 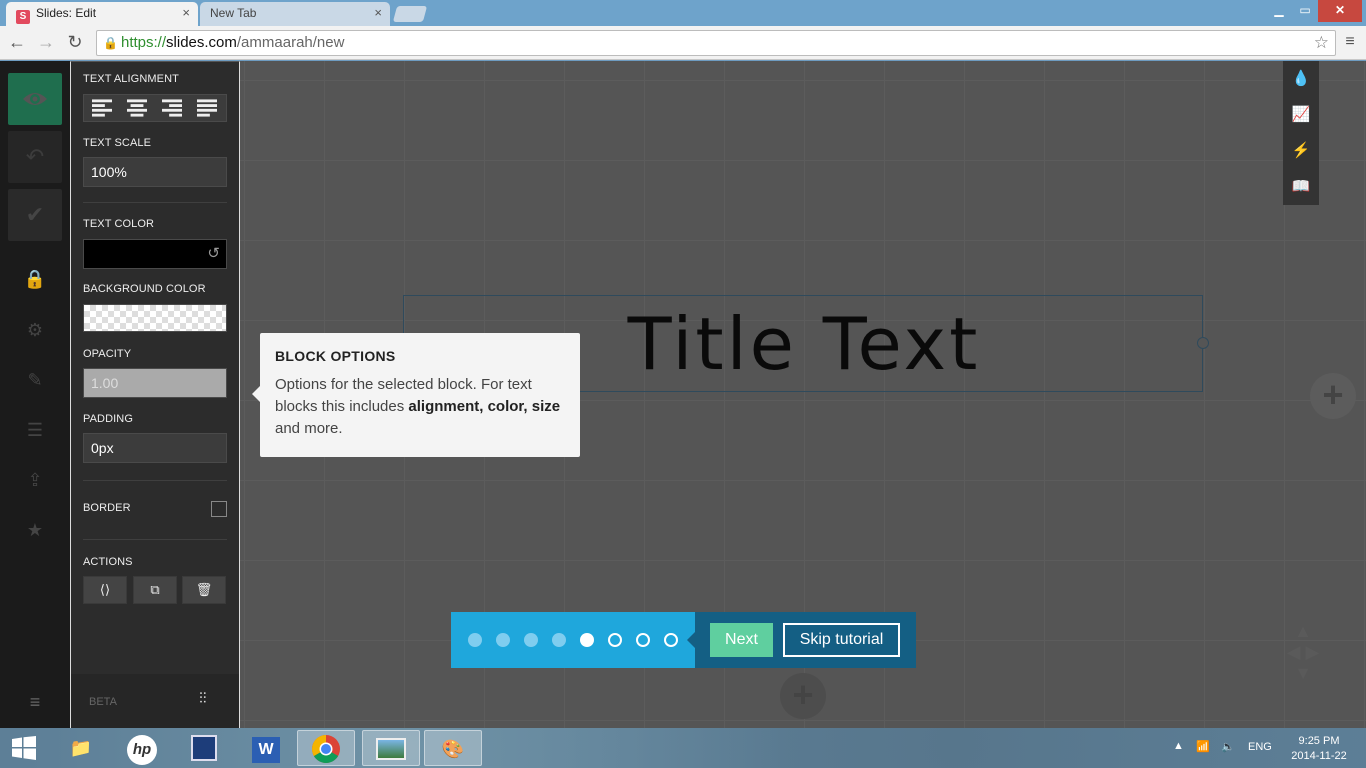 I want to click on app-icon, so click(x=204, y=748).